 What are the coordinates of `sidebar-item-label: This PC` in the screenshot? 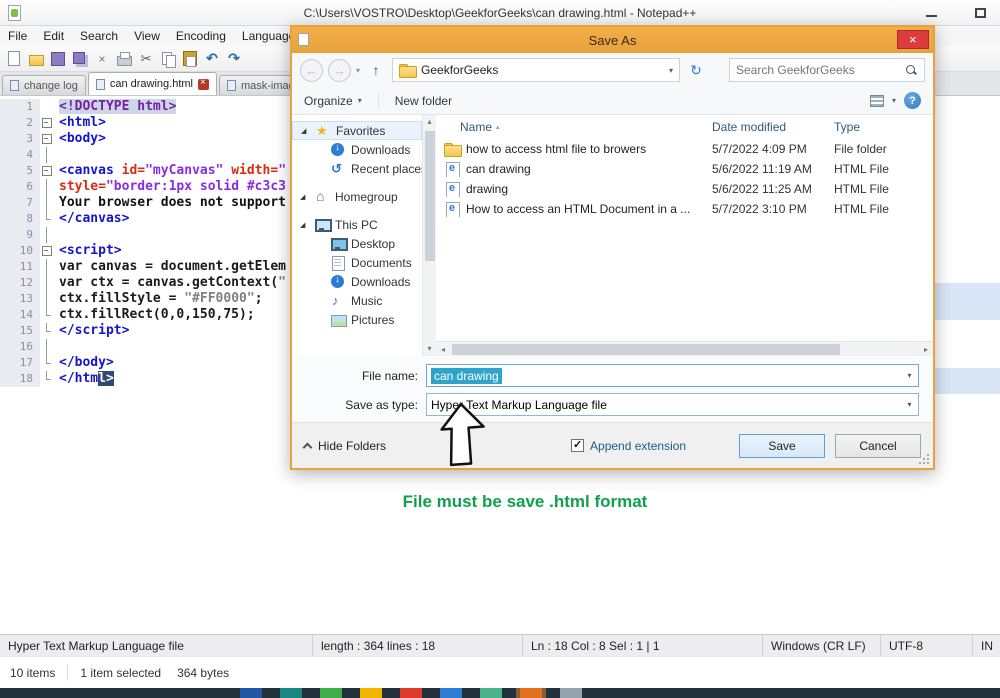 It's located at (356, 224).